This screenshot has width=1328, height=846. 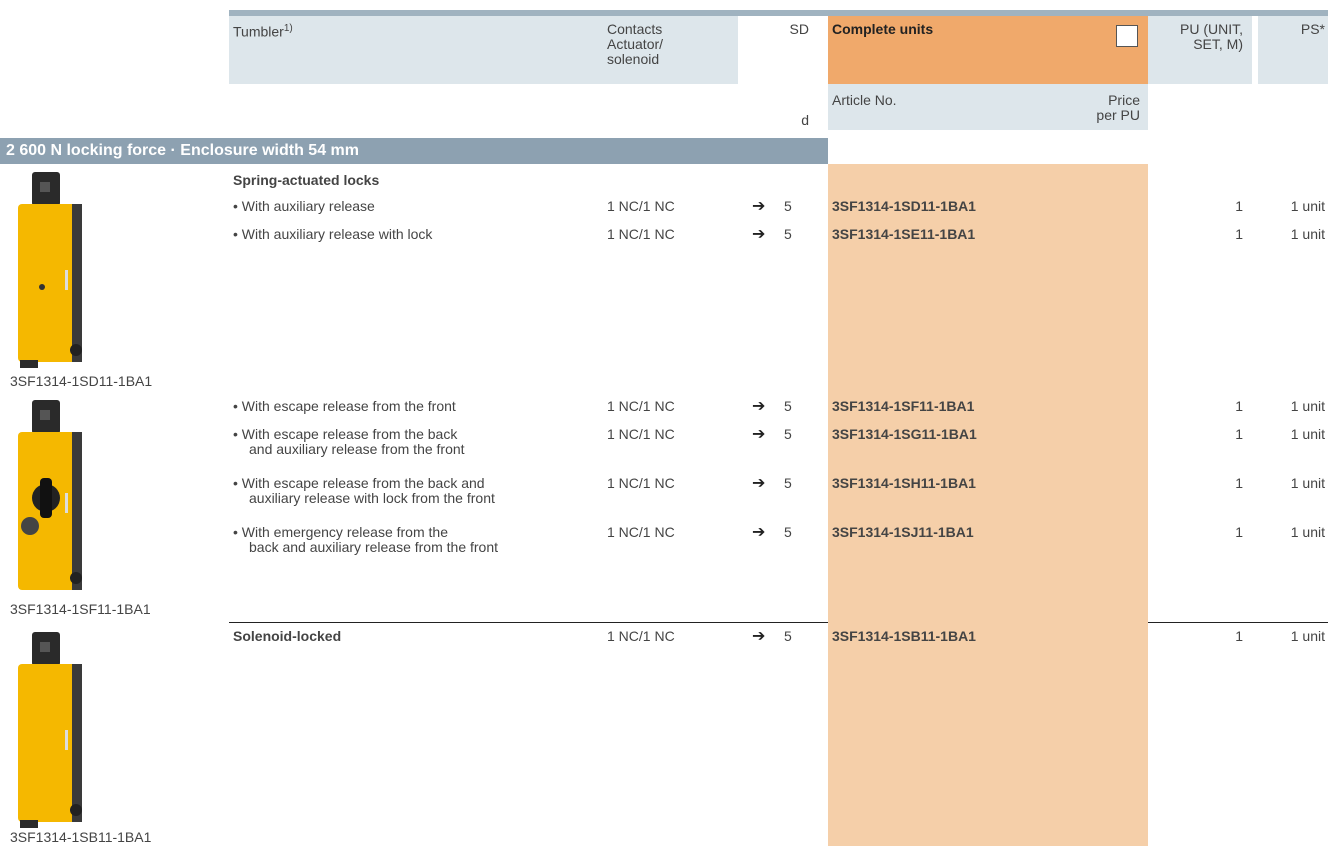 I want to click on image-caption: 3SF1314-1SF11-1BA1, so click(x=80, y=609).